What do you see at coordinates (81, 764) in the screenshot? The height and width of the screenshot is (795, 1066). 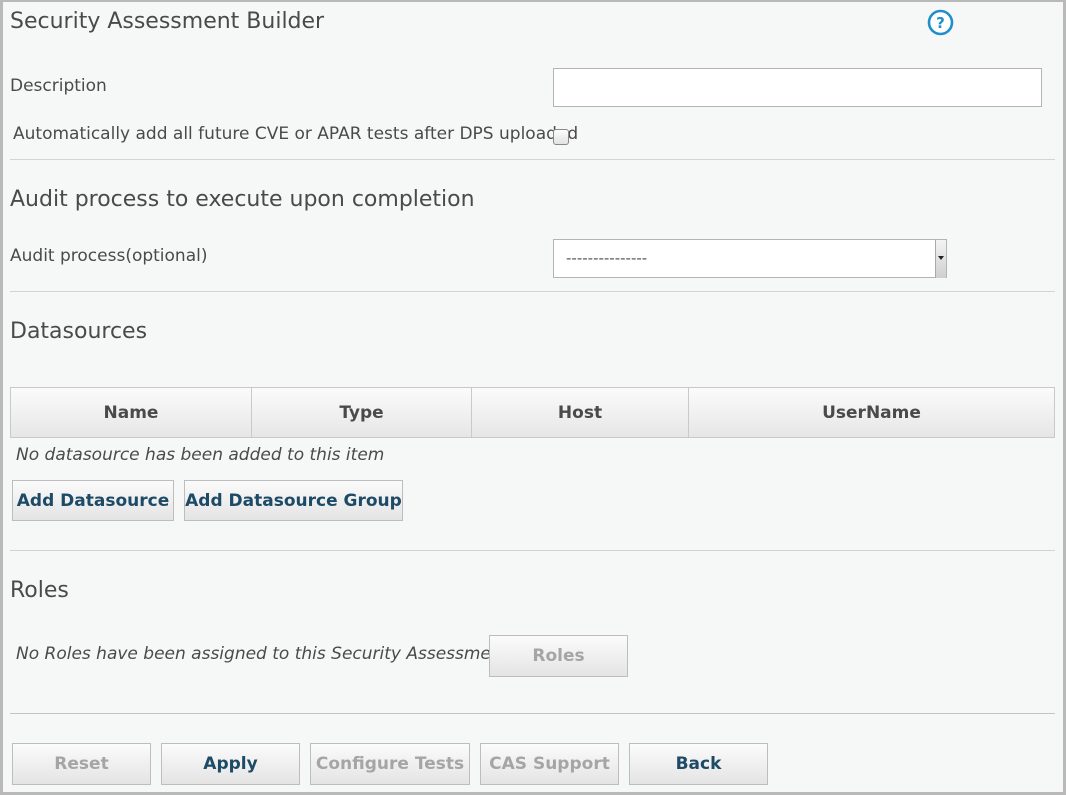 I see `reset-button: Reset` at bounding box center [81, 764].